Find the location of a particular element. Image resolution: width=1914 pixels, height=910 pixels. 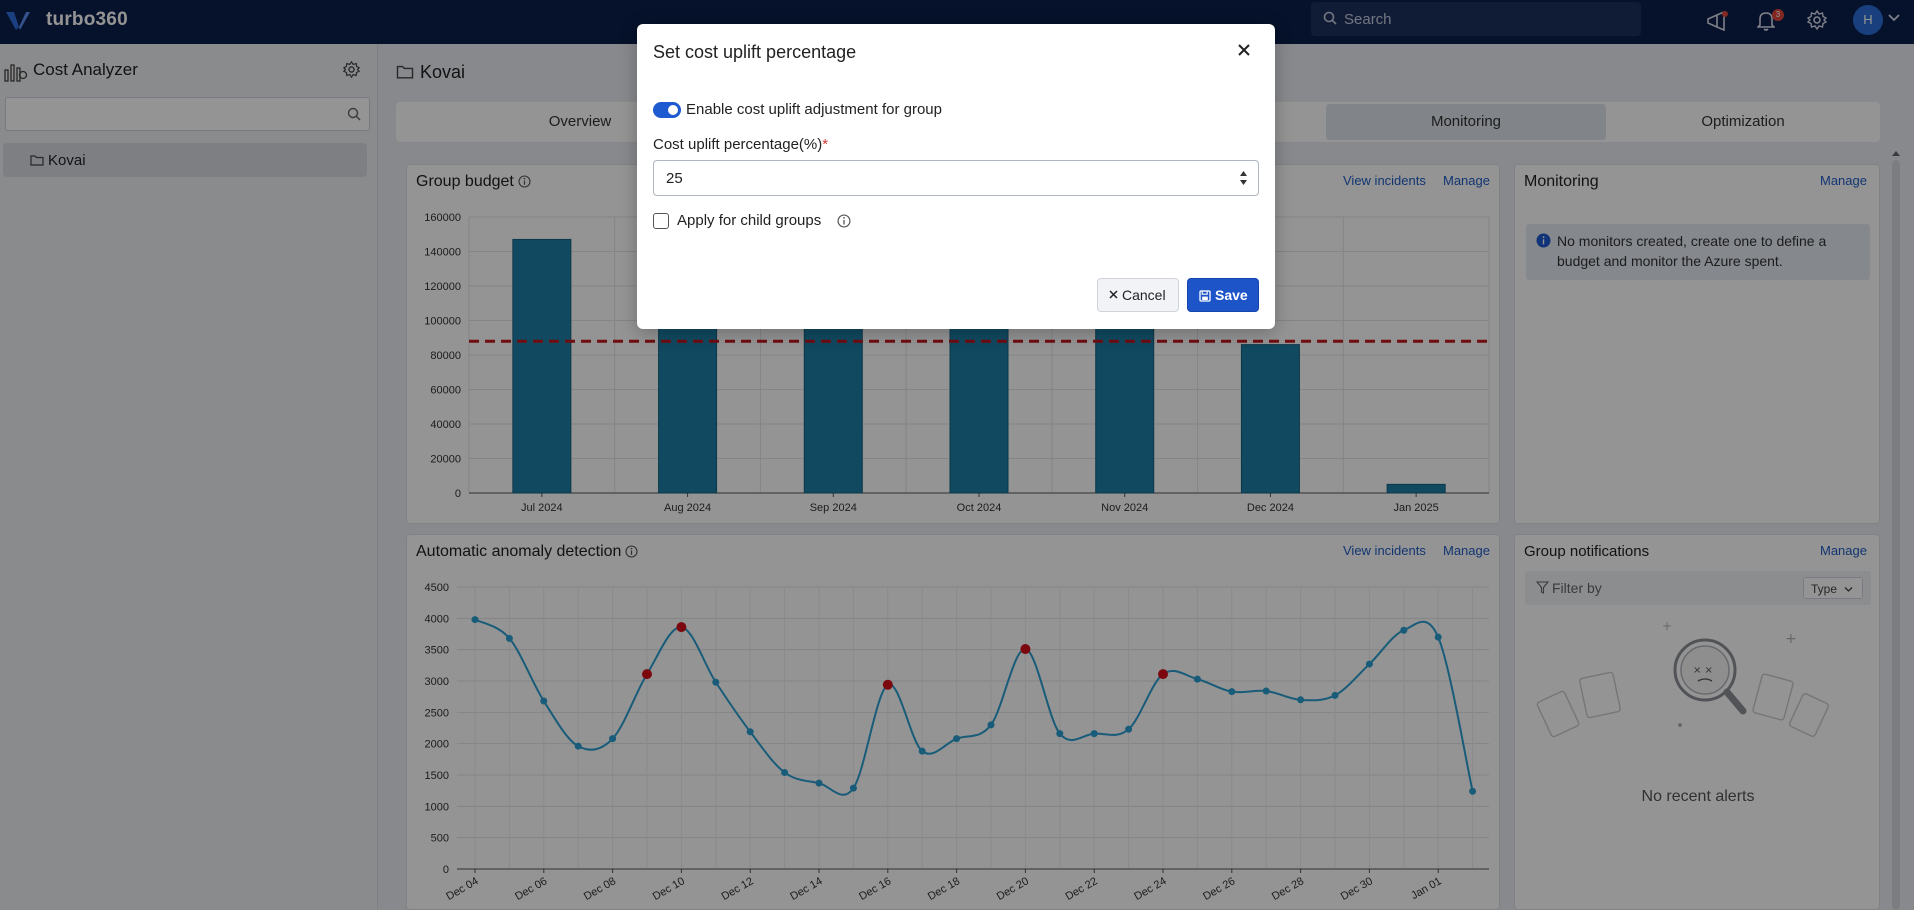

cancel-label: Cancel is located at coordinates (1144, 295).